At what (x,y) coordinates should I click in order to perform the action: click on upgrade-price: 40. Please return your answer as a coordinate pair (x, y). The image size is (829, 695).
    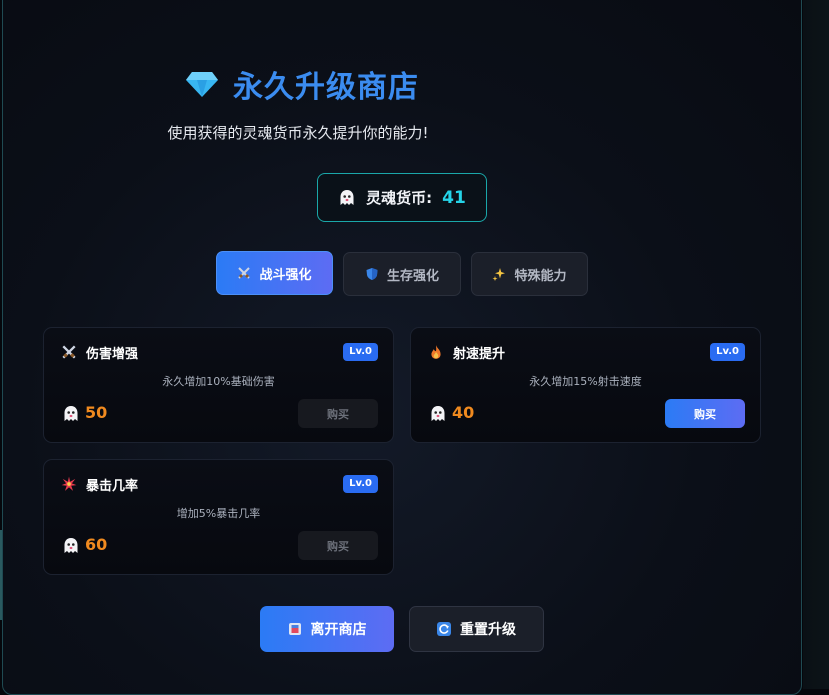
    Looking at the image, I should click on (463, 412).